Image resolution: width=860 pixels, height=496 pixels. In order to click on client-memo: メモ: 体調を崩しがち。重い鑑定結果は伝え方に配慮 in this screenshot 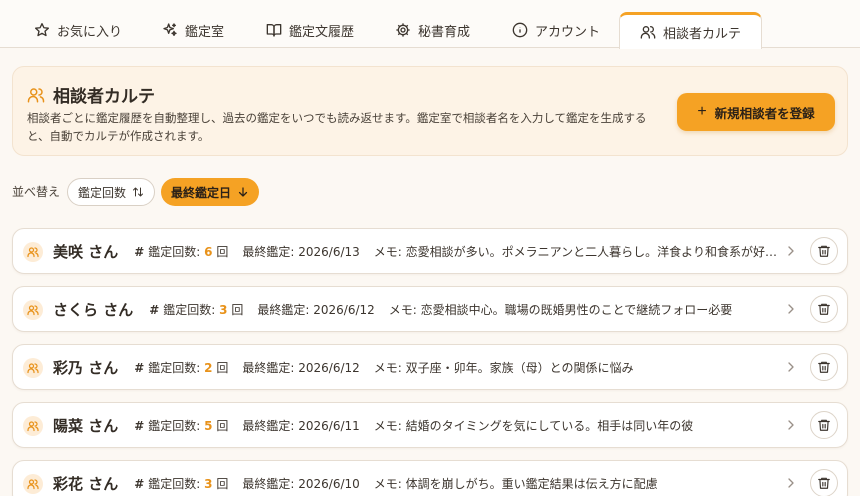, I will do `click(578, 483)`.